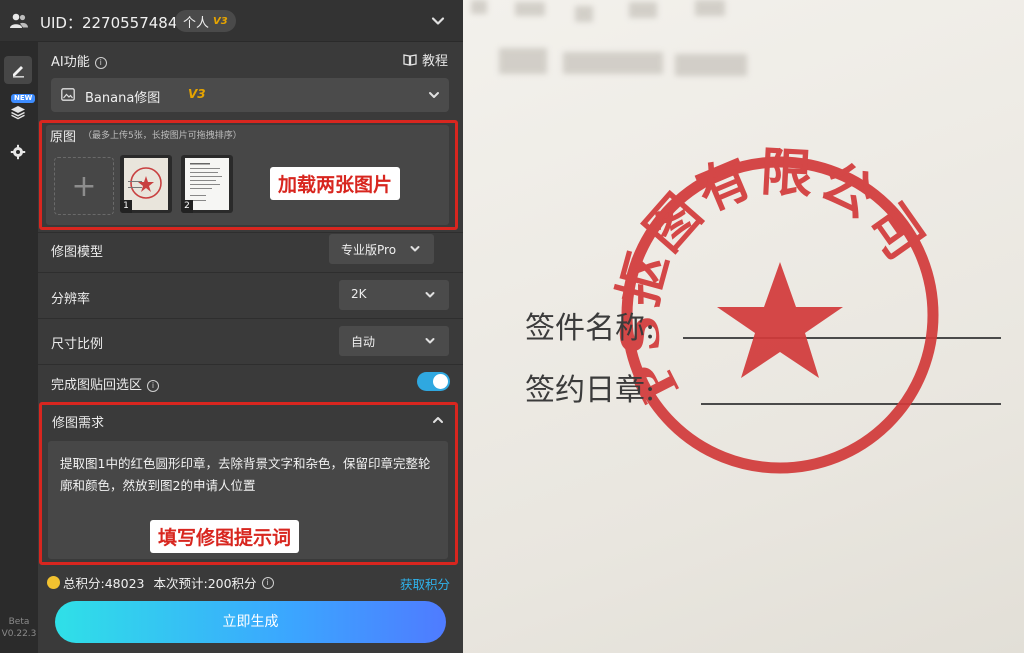 This screenshot has height=653, width=1024. I want to click on rail-settings-button, so click(18, 152).